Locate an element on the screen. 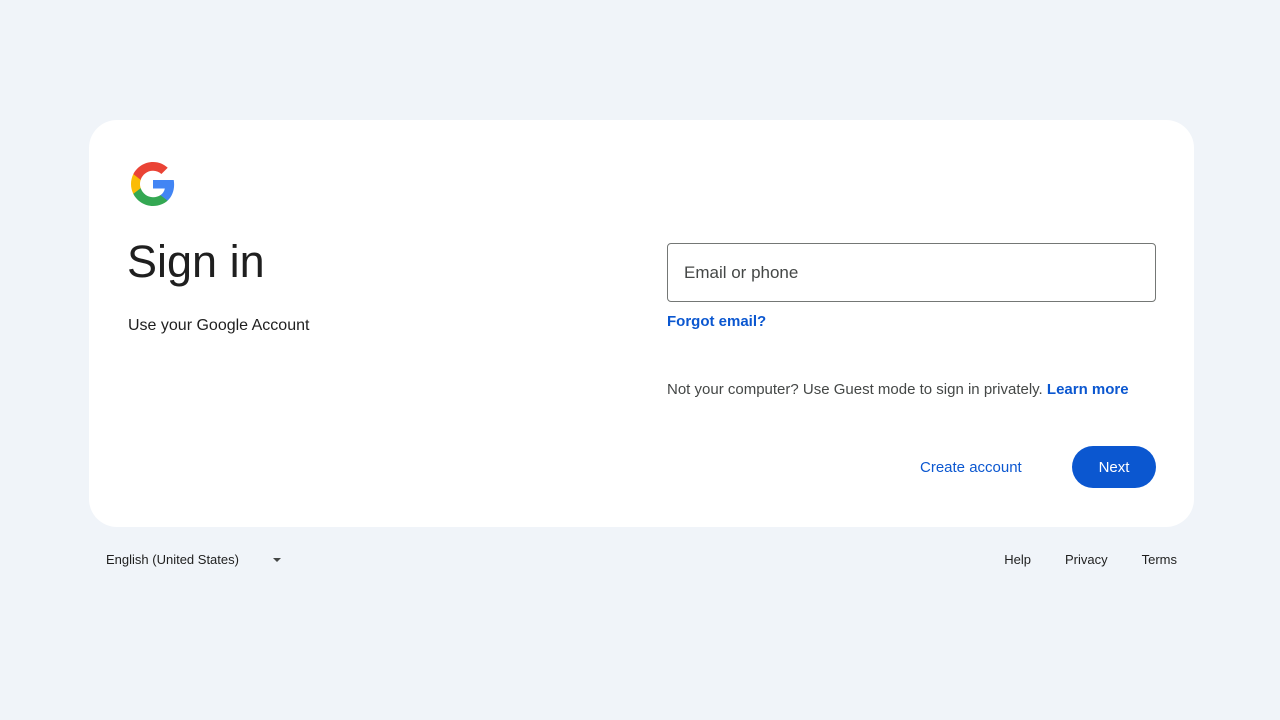 The image size is (1280, 720). next-button: Next is located at coordinates (1114, 467).